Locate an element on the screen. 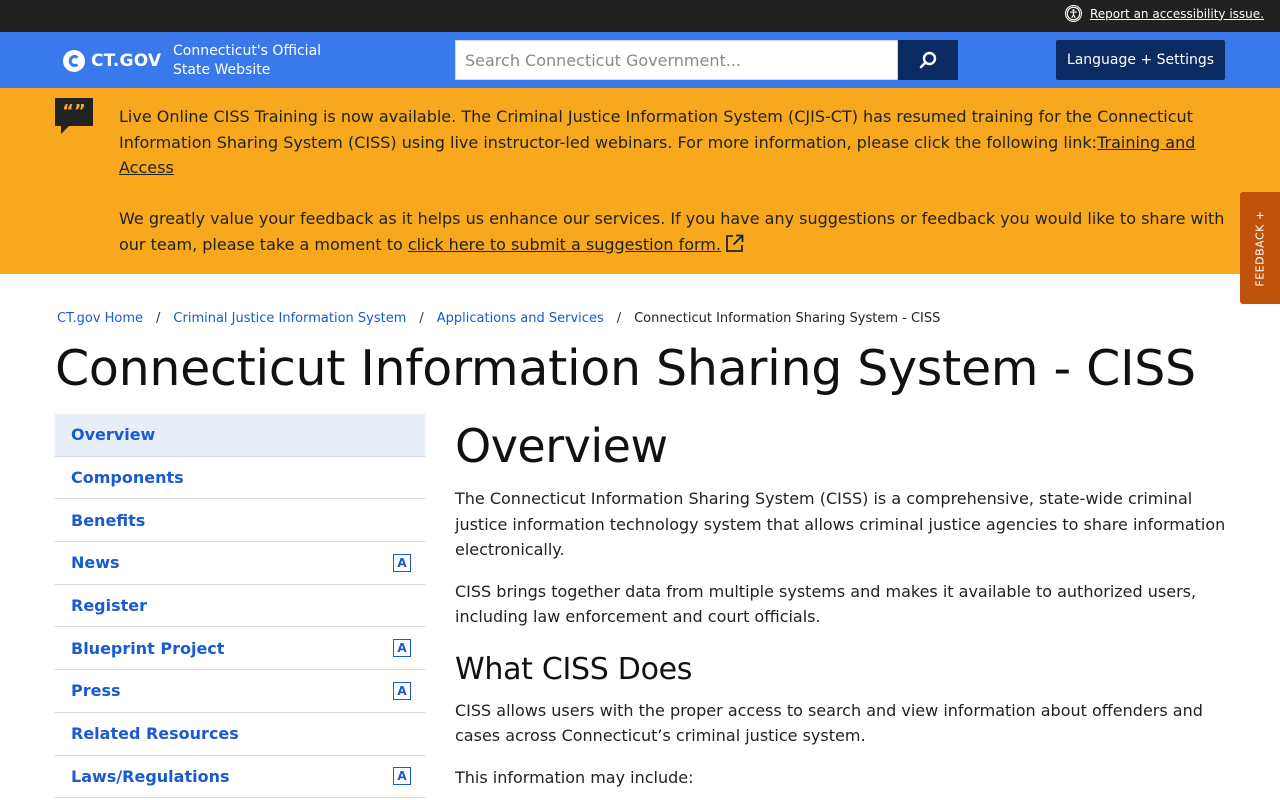 The width and height of the screenshot is (1280, 800). sidenav-item-label: Blueprint Project is located at coordinates (148, 648).